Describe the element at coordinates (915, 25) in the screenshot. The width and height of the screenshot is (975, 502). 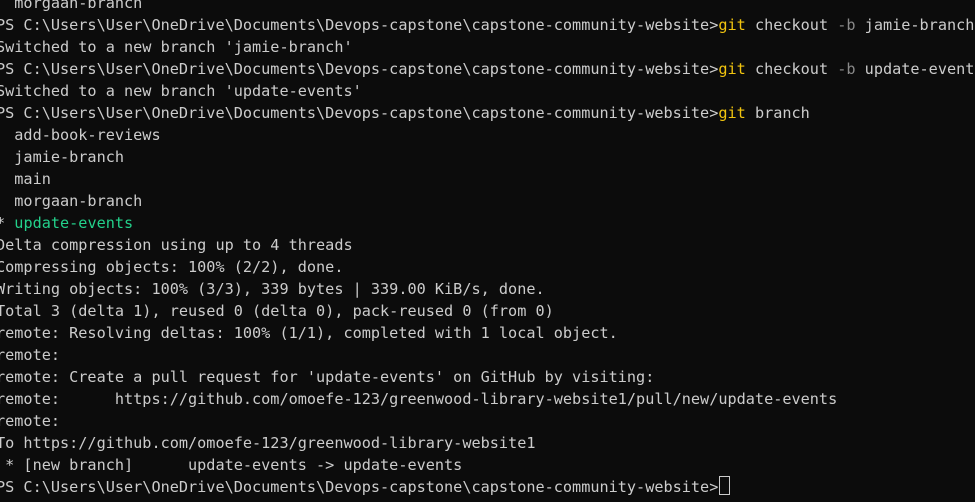
I see `command-value: jamie-branch` at that location.